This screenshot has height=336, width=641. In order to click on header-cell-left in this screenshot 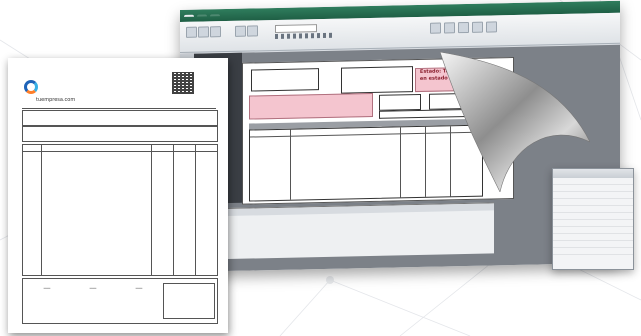, I will do `click(285, 80)`.